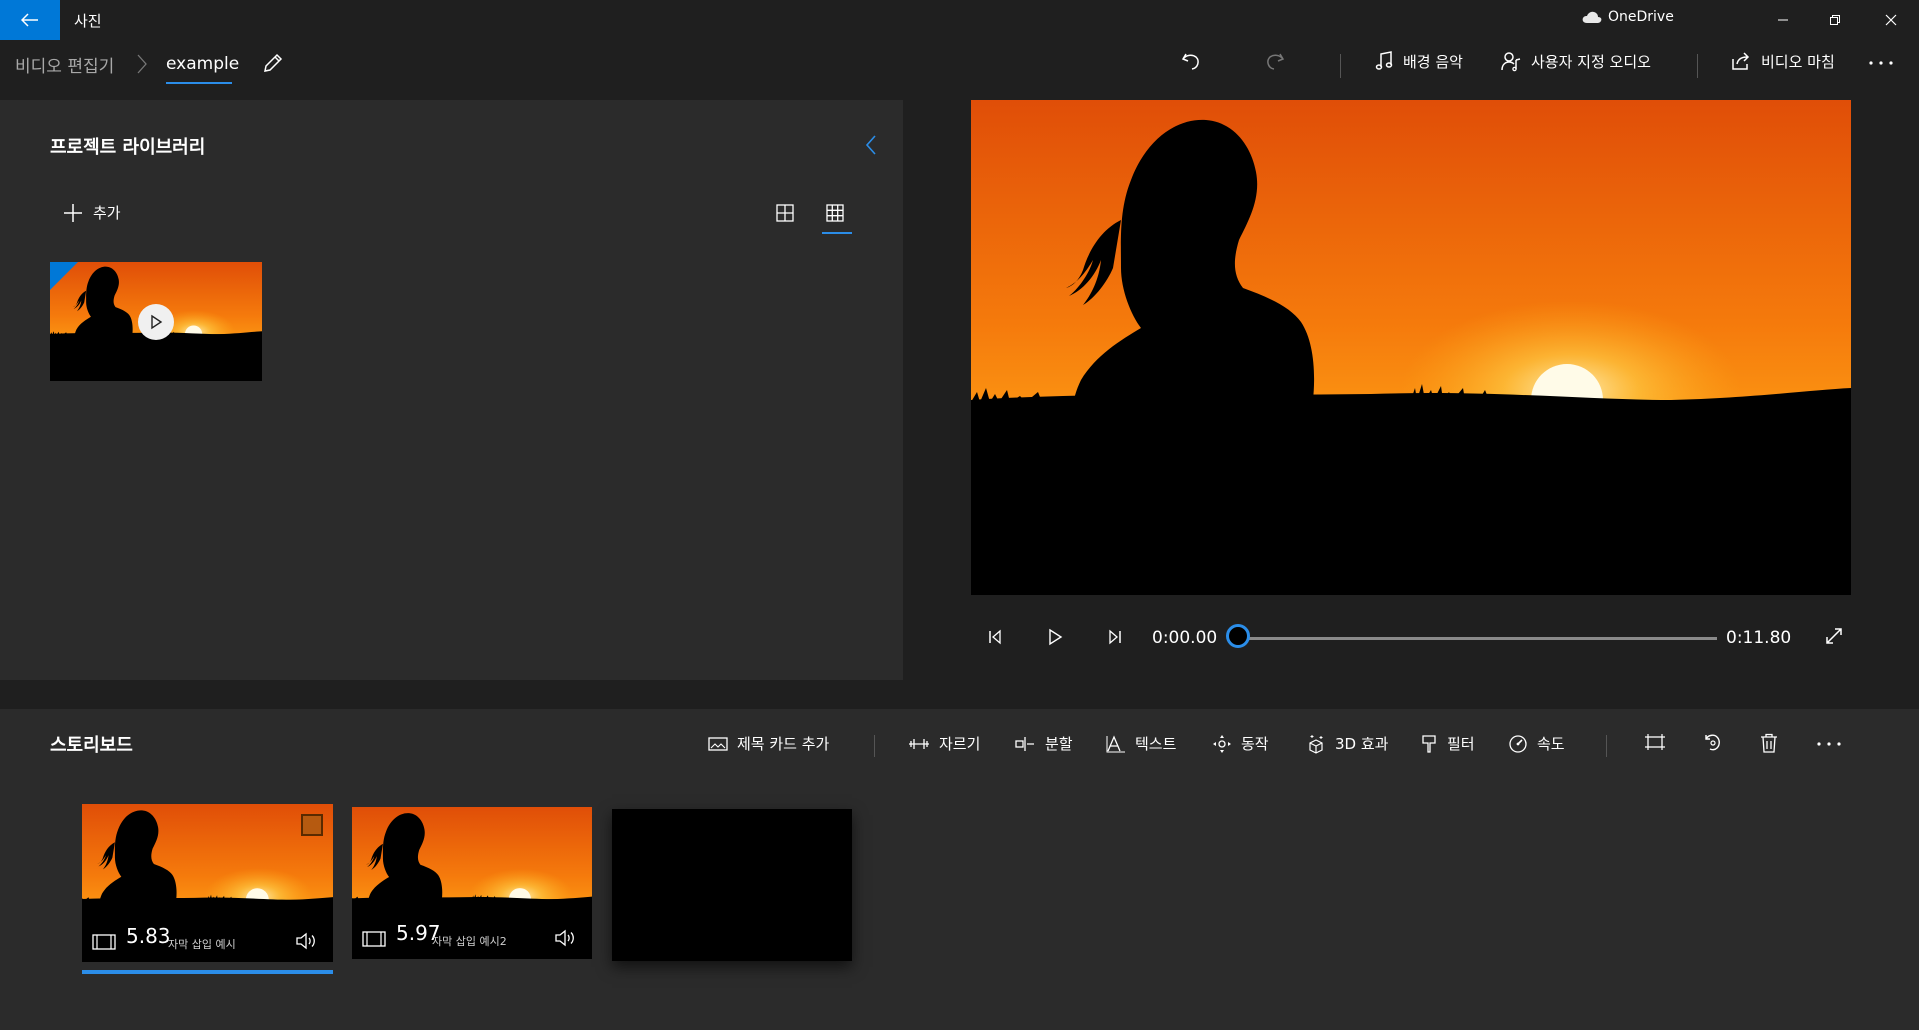  I want to click on filters-button: 필터, so click(1447, 743).